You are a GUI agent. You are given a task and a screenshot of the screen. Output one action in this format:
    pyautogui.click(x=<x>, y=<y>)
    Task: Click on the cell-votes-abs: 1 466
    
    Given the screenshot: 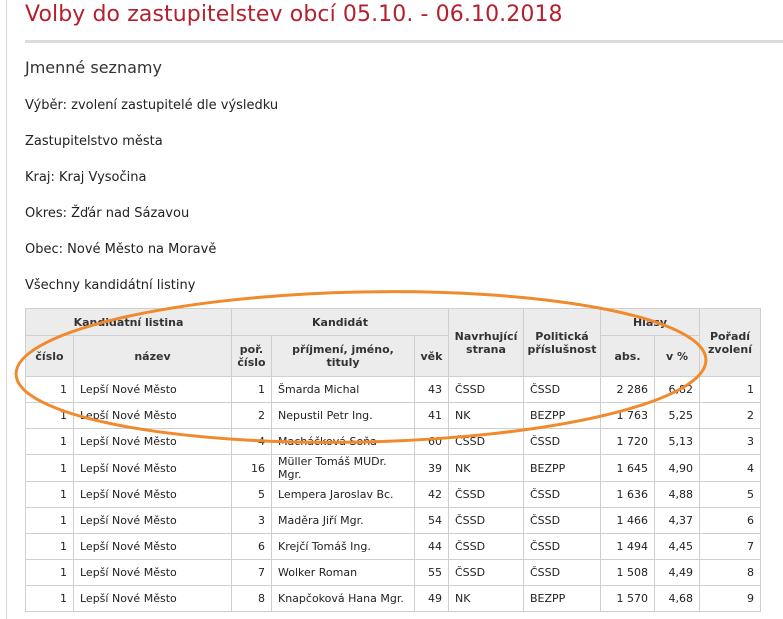 What is the action you would take?
    pyautogui.click(x=627, y=520)
    